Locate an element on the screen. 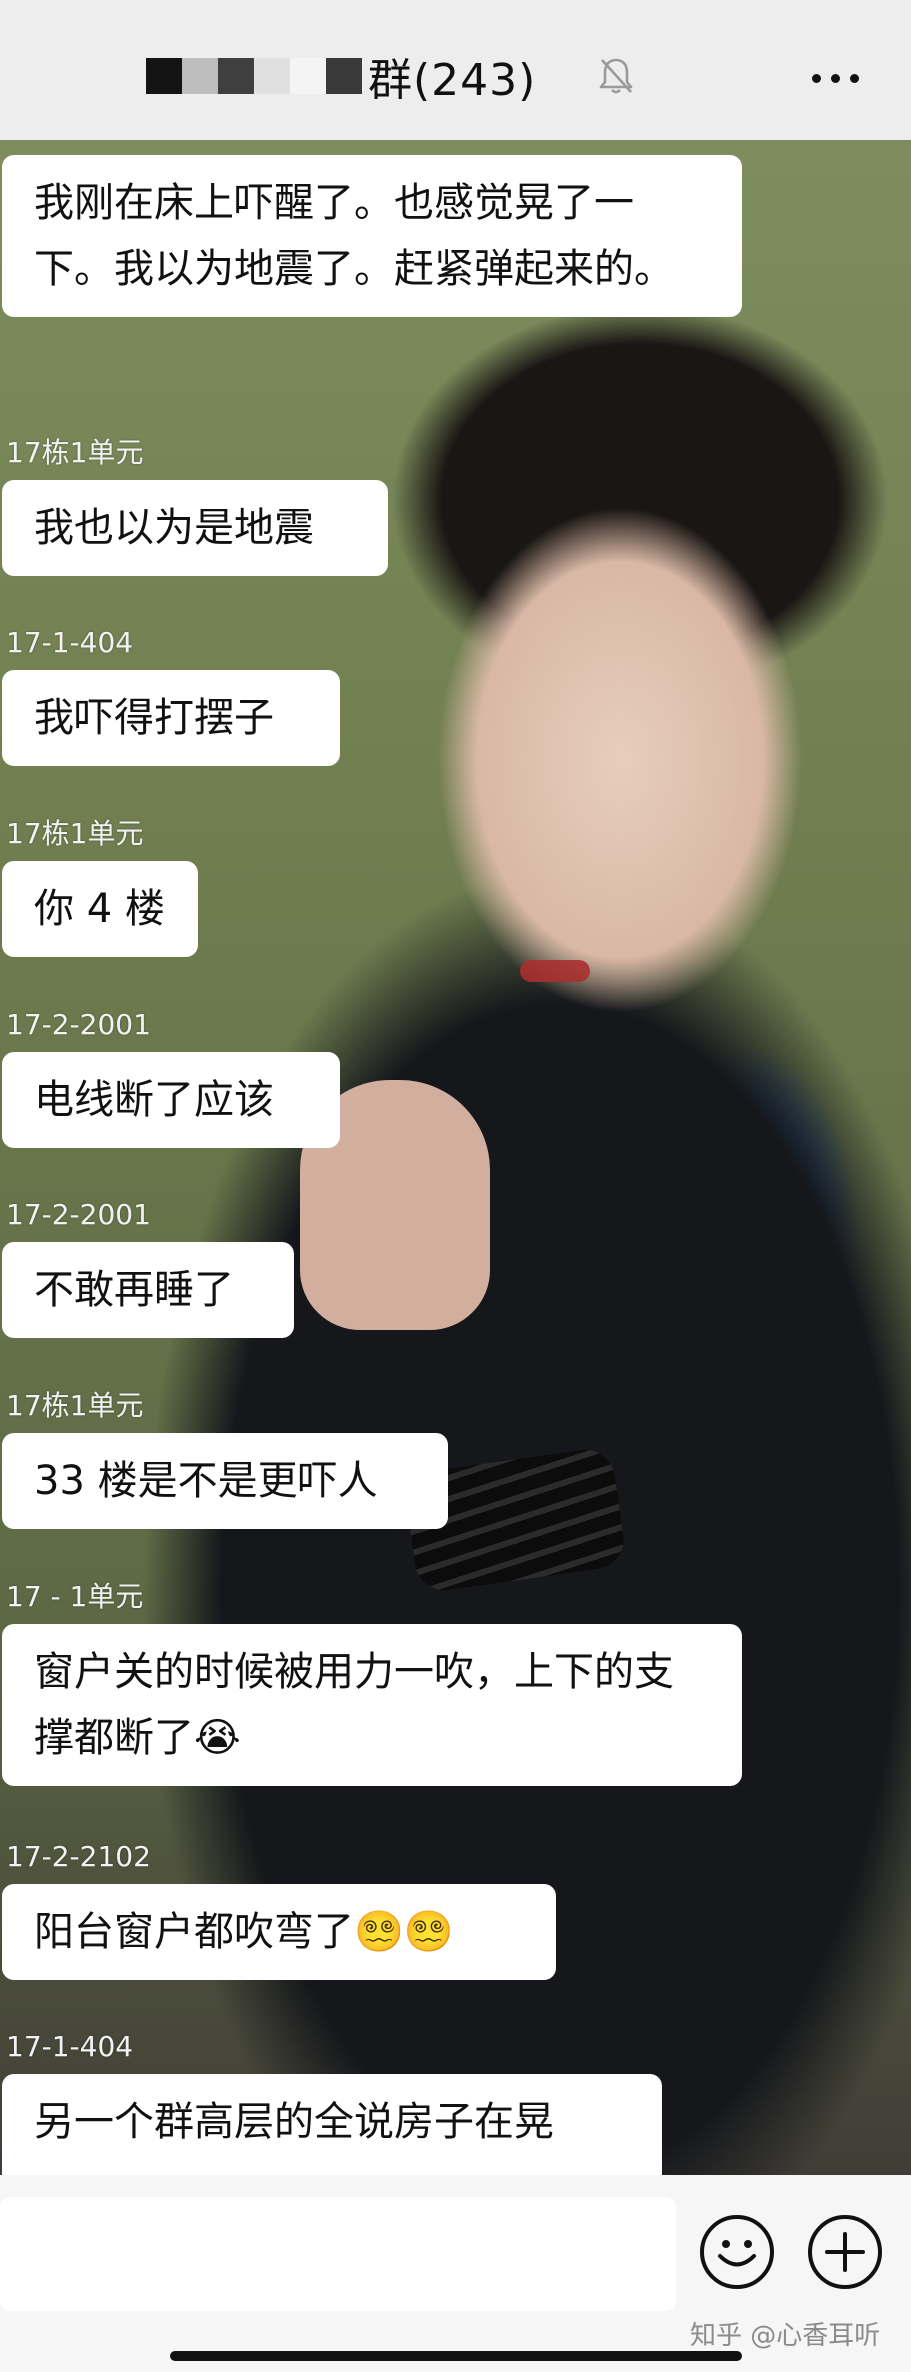 The width and height of the screenshot is (911, 2372). plus-button is located at coordinates (845, 2252).